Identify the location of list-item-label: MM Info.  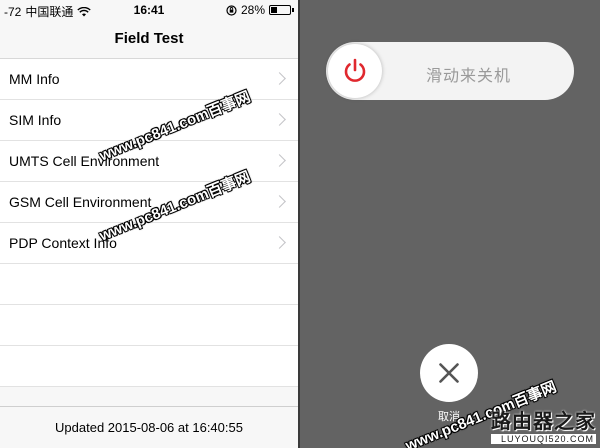
(34, 79).